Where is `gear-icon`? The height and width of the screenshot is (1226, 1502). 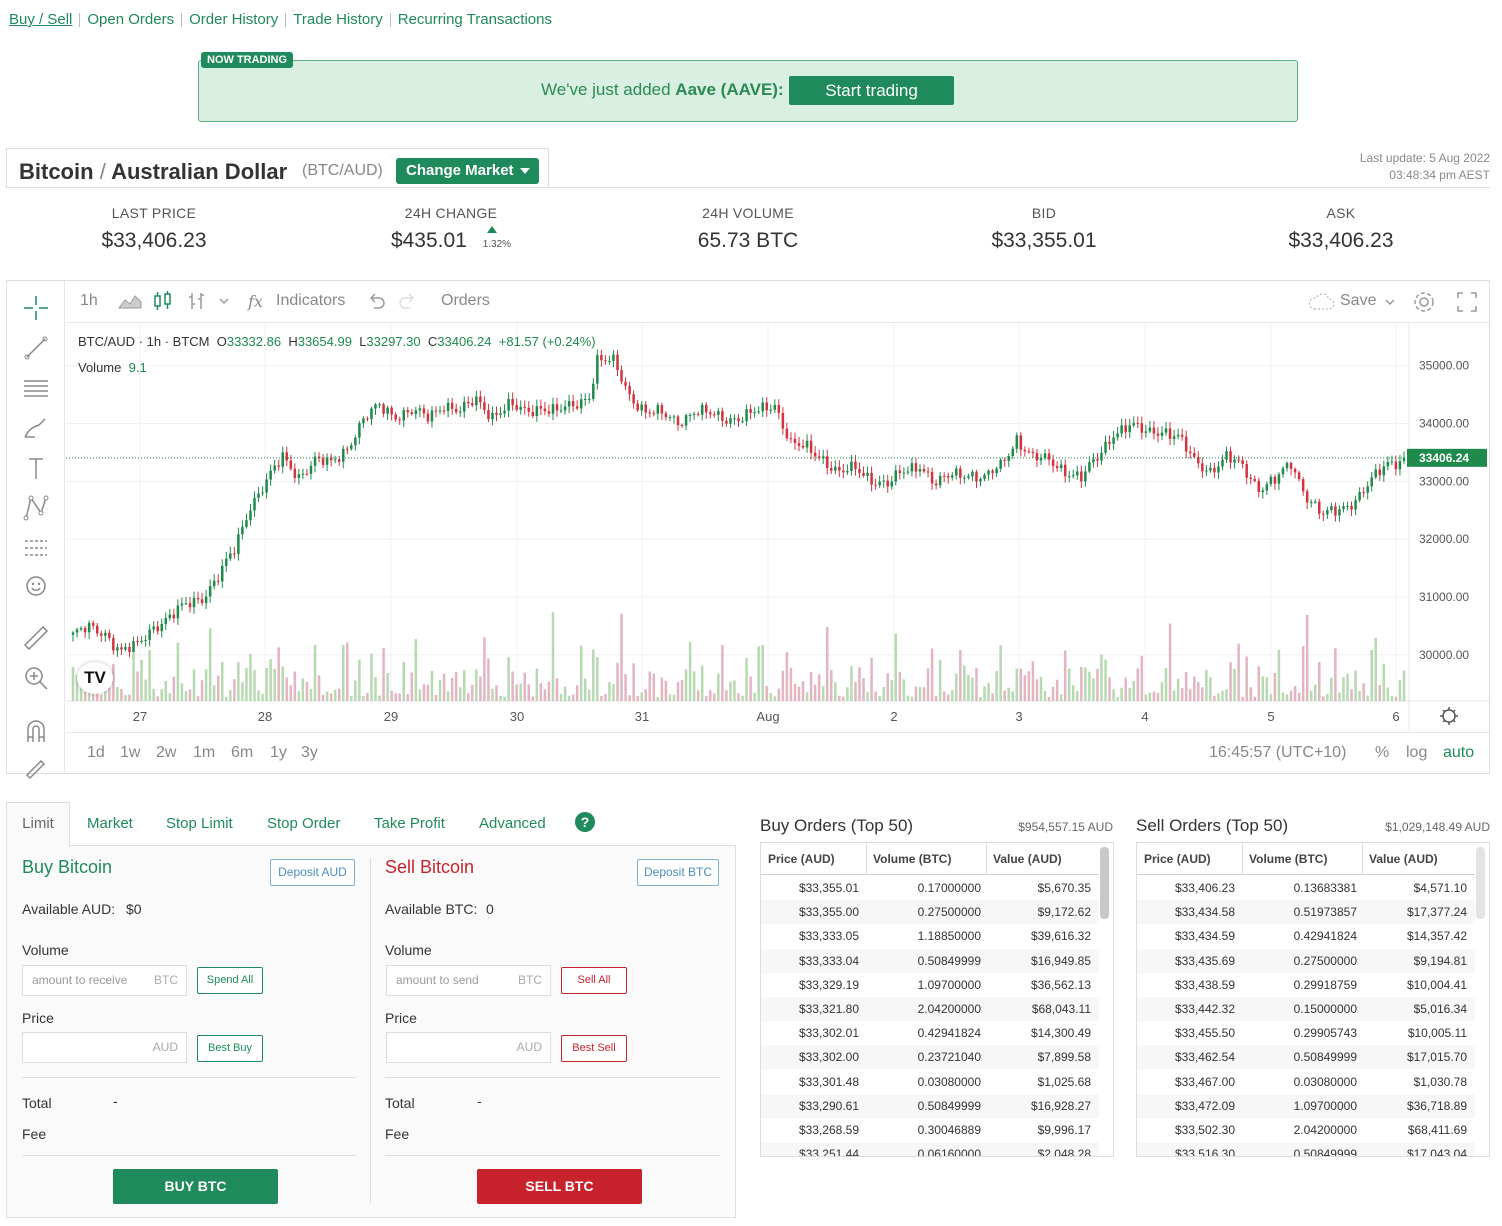
gear-icon is located at coordinates (1424, 302).